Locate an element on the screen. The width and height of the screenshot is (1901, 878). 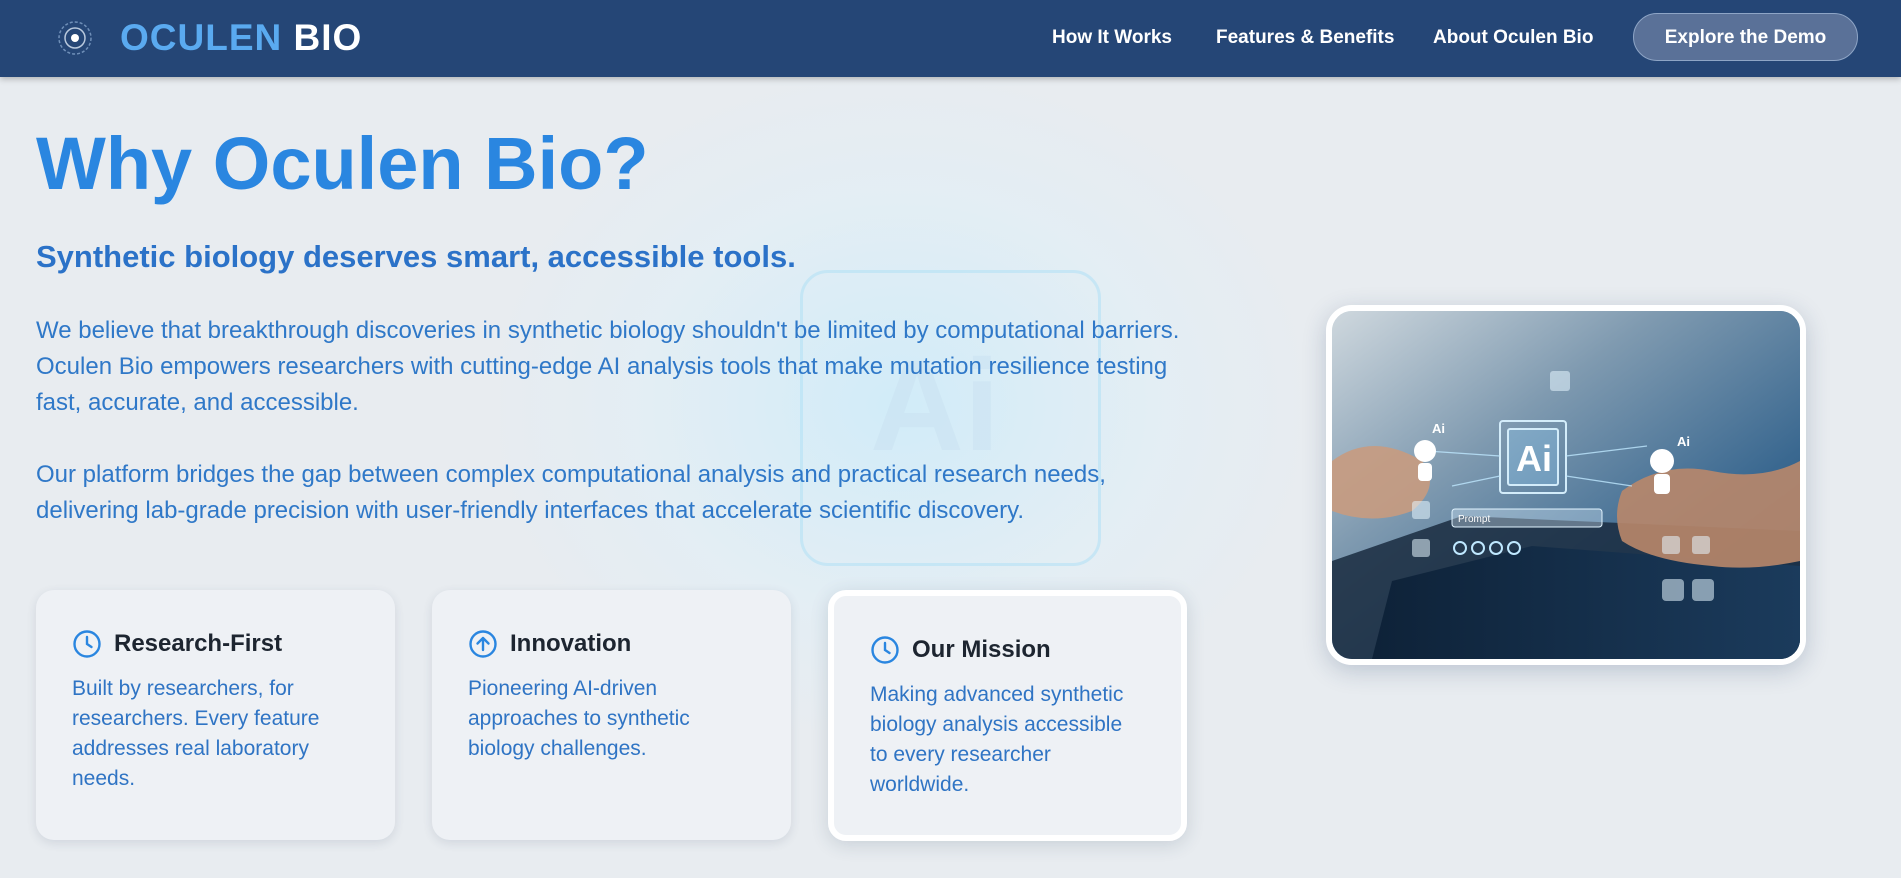
robot-right-ai-label: Ai is located at coordinates (1683, 441).